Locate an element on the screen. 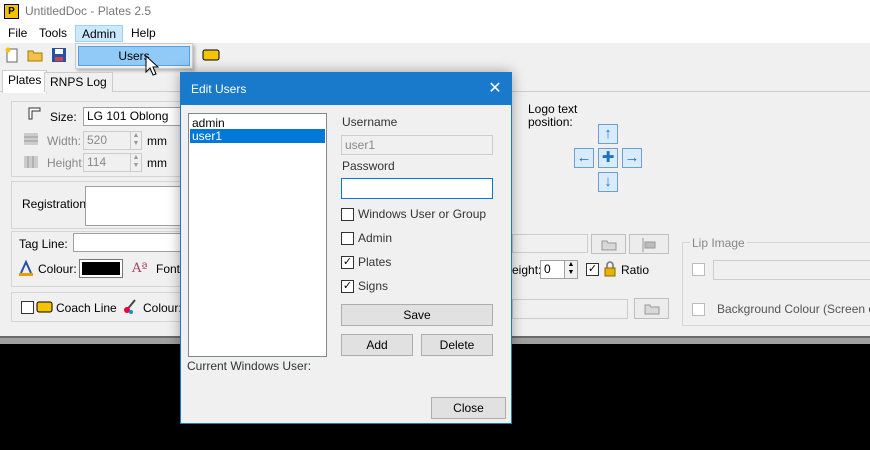 This screenshot has height=450, width=870. lip-image-input is located at coordinates (791, 270).